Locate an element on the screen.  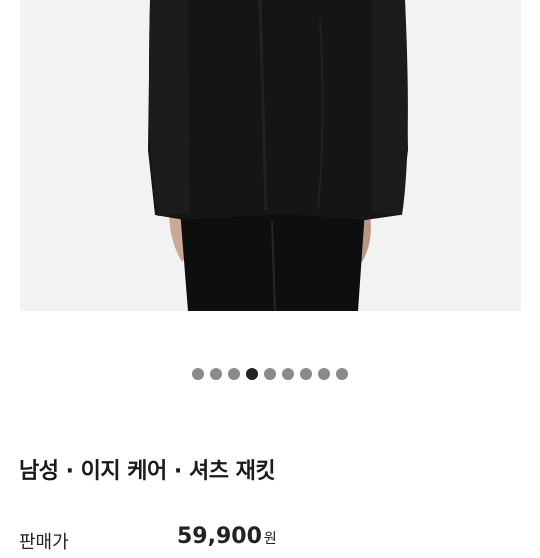
product-title: 남성 · 이지 케어 · 셔츠 재킷 is located at coordinates (147, 471).